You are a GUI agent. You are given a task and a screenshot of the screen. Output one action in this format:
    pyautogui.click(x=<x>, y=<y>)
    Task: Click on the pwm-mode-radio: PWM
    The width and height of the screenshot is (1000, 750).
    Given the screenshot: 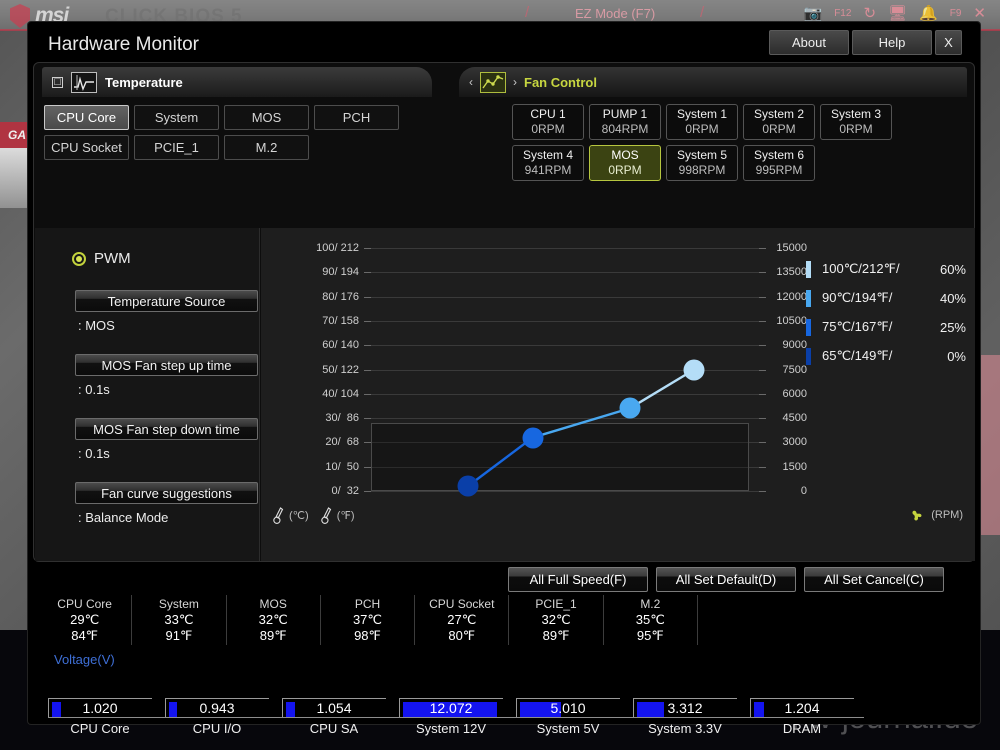 What is the action you would take?
    pyautogui.click(x=101, y=258)
    